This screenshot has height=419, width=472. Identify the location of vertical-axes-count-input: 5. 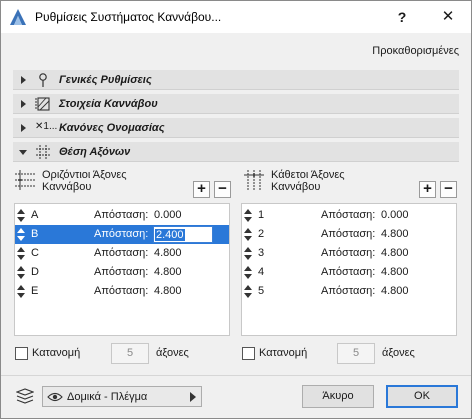
(356, 353).